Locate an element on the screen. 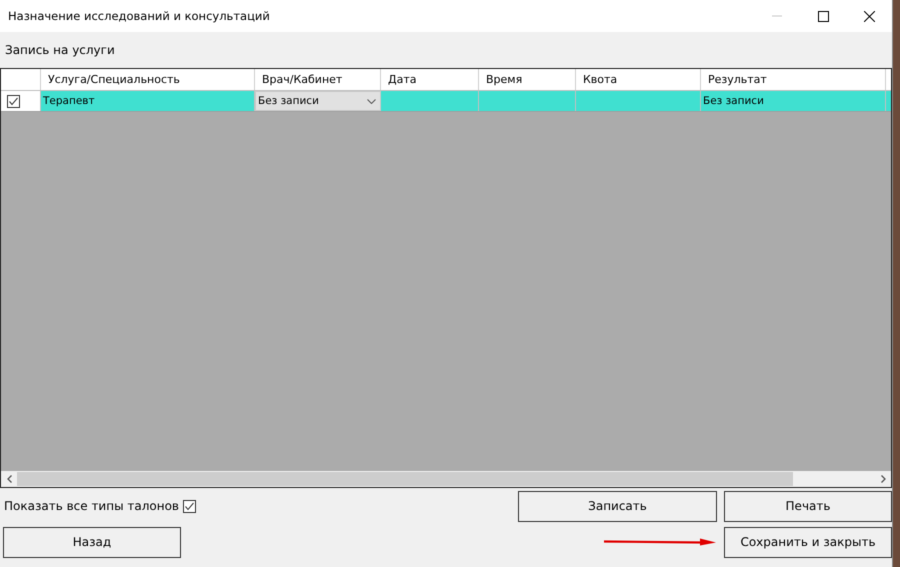 The height and width of the screenshot is (567, 900). print-button: Печать is located at coordinates (808, 506).